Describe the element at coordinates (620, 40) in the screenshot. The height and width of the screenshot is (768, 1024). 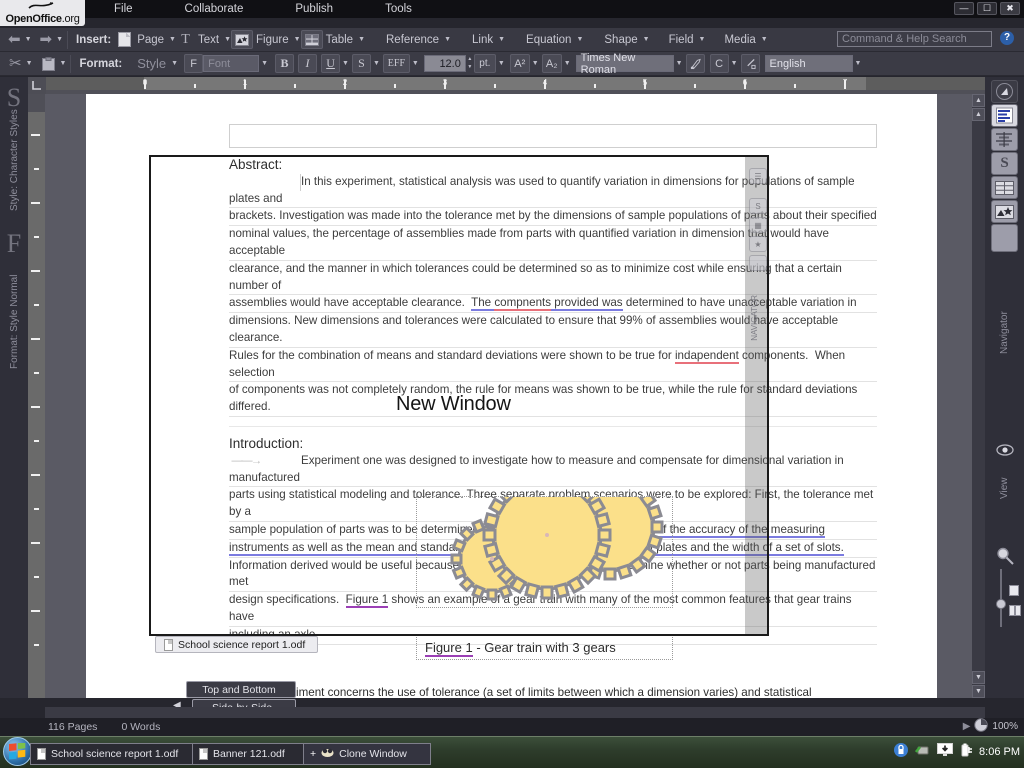
I see `insert-shape-label: Shape` at that location.